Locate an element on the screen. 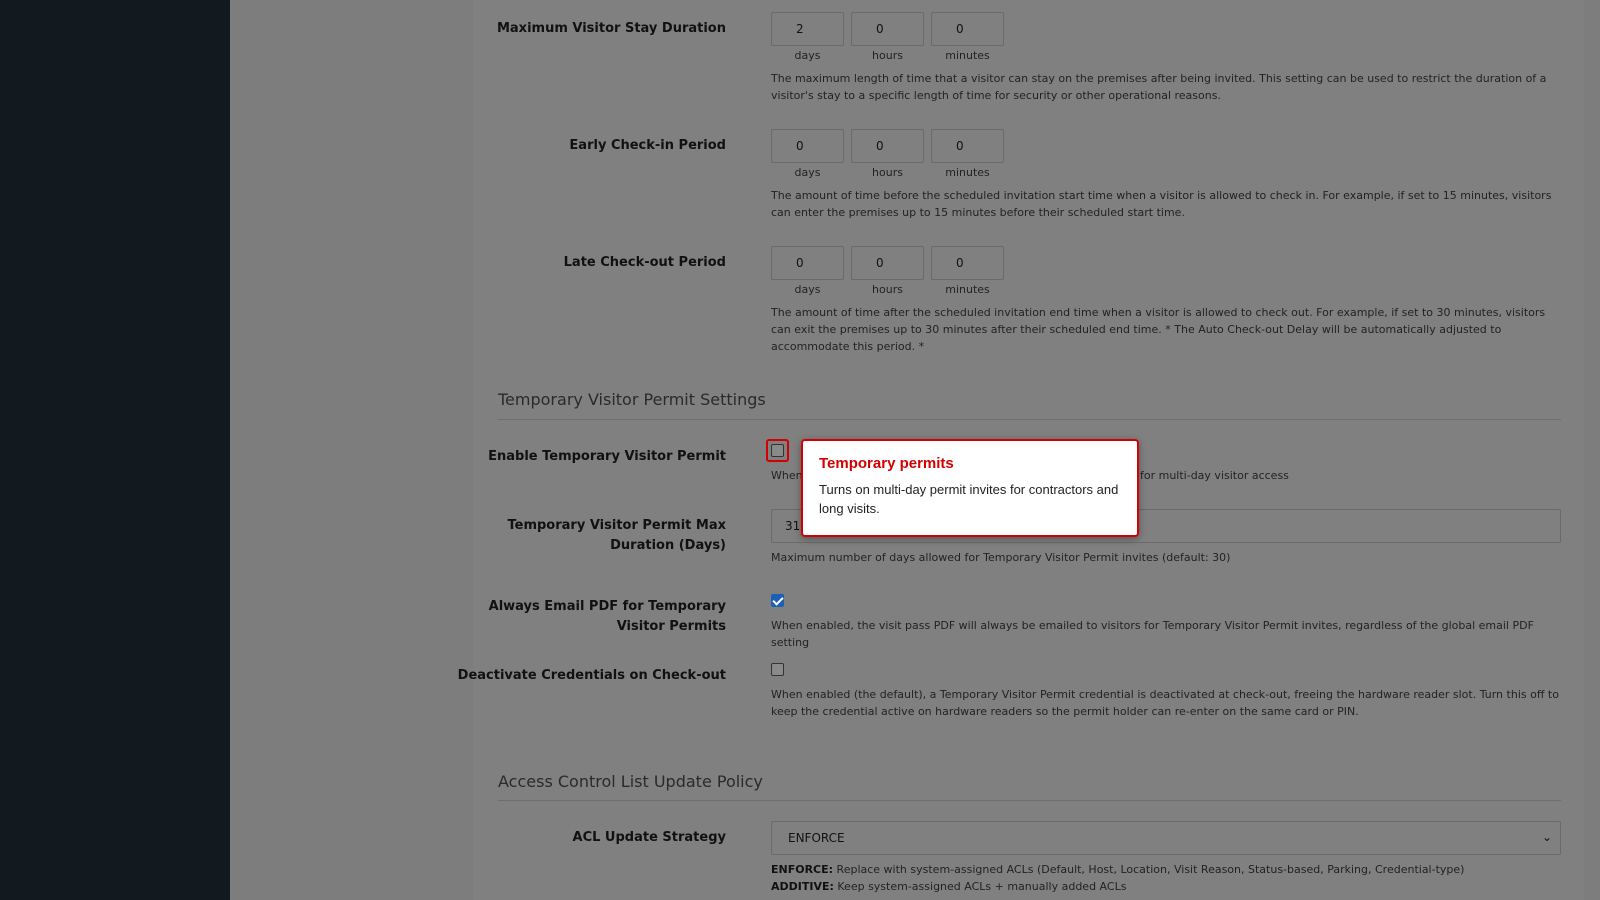 This screenshot has width=1600, height=900. early-checkin-hours-input: 0 is located at coordinates (887, 146).